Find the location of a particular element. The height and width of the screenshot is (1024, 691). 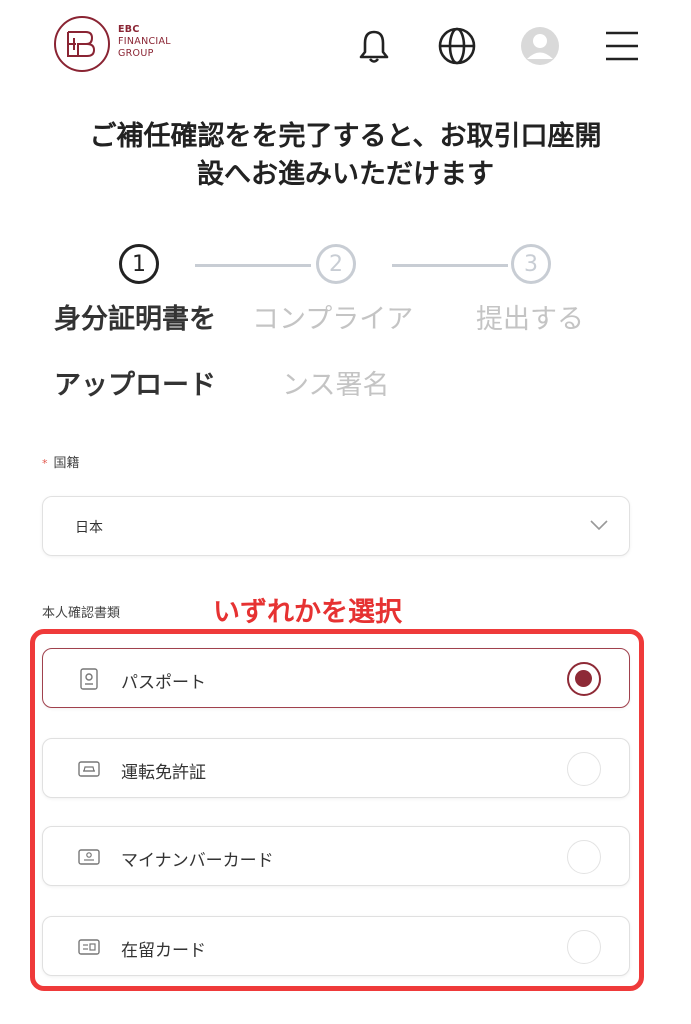

page-title-line-2: 設へお進みいただけます is located at coordinates (345, 174).